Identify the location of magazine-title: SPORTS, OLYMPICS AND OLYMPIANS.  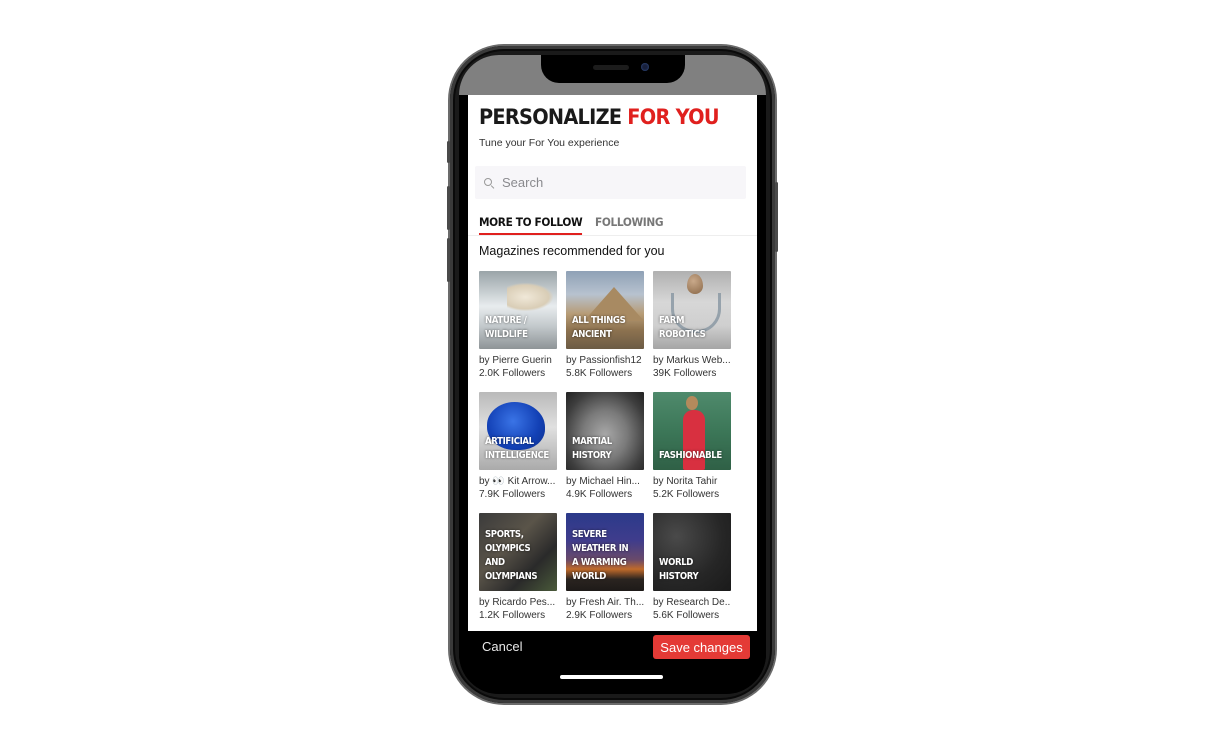
(511, 555).